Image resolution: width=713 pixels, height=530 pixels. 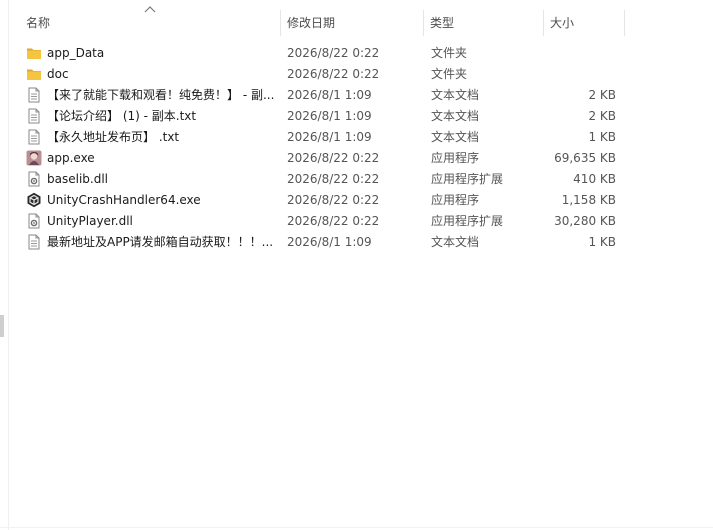 I want to click on column-header-type: 类型, so click(x=484, y=23).